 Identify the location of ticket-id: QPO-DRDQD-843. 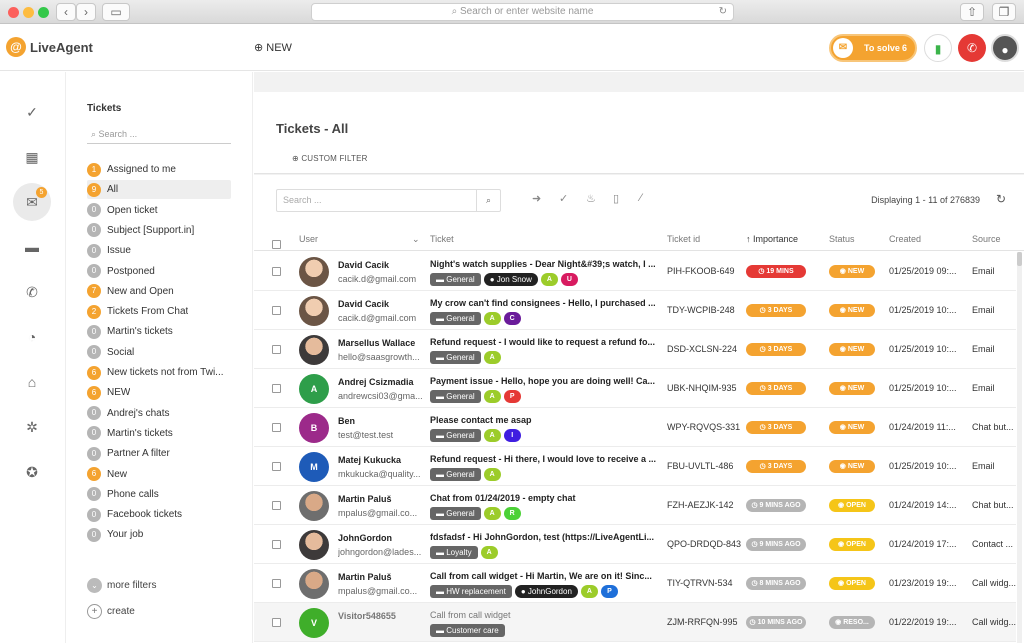
(704, 544).